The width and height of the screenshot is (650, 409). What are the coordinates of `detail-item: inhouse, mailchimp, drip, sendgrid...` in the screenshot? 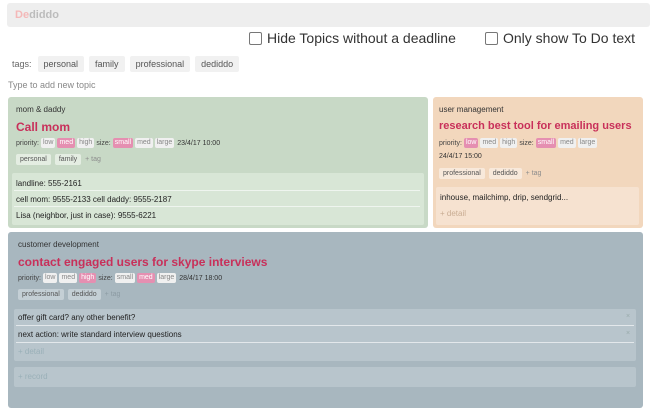 It's located at (504, 197).